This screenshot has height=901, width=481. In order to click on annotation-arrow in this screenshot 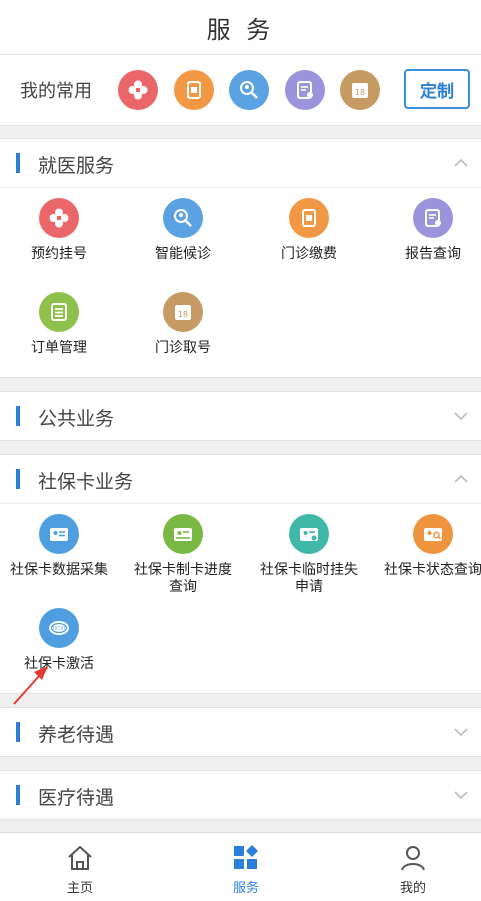, I will do `click(30, 685)`.